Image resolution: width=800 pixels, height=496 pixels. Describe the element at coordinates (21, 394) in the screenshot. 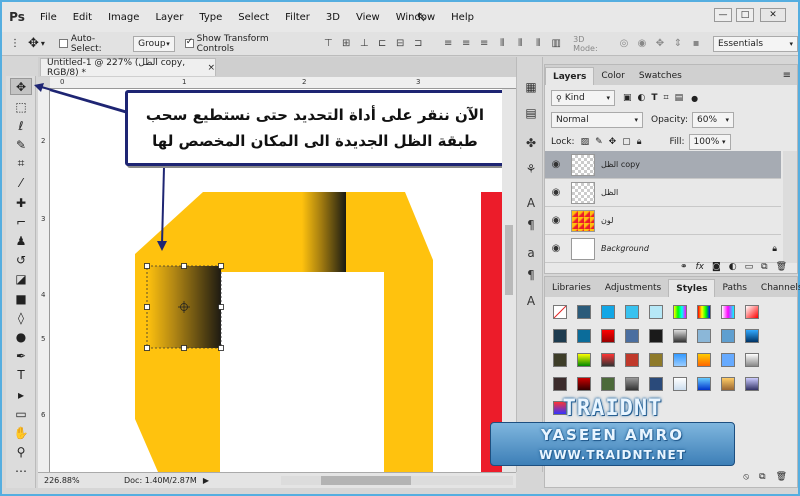

I see `path-select-tool-icon: ▸` at that location.